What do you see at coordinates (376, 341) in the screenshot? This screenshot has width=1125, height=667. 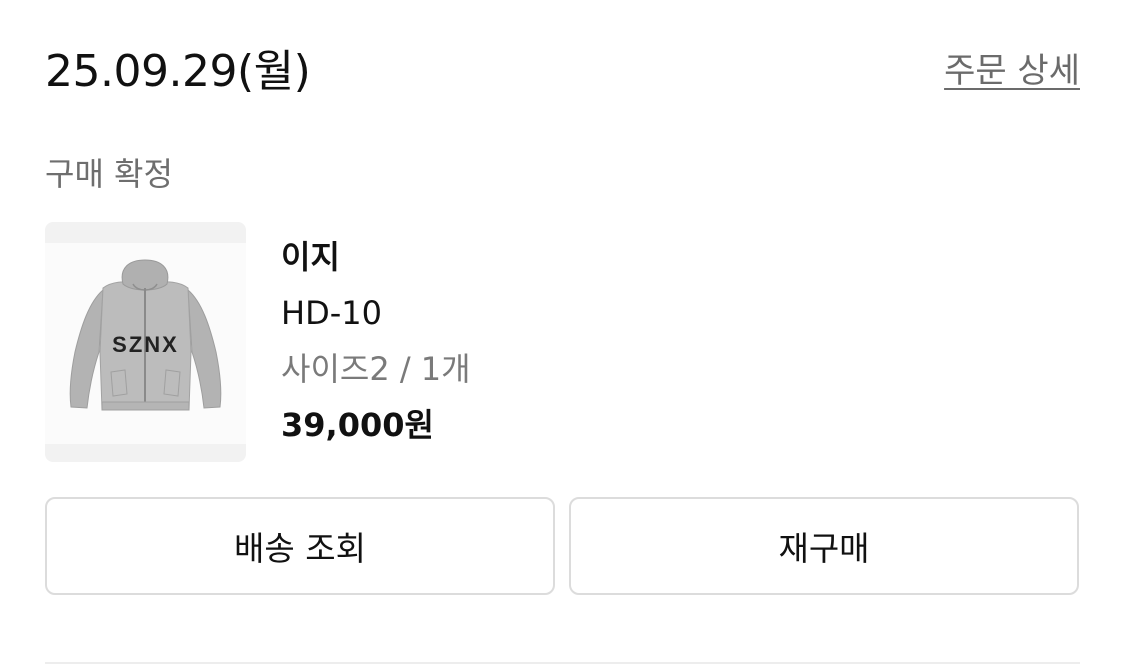 I see `product-info: 이지 HD-10 사이즈2 / 1개 39,000원` at bounding box center [376, 341].